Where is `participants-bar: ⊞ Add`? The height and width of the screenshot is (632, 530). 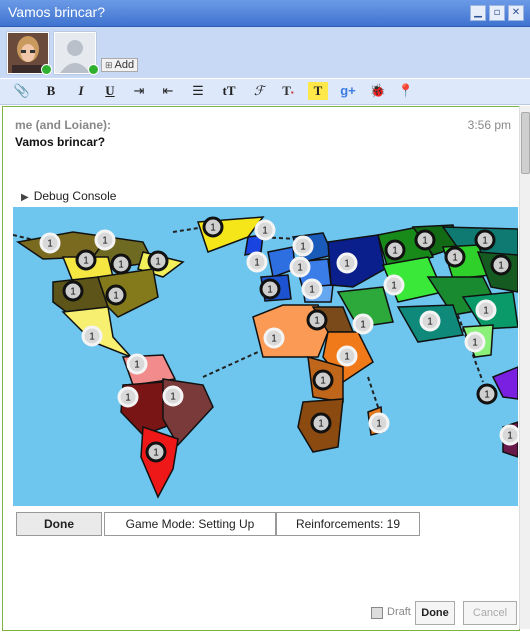
participants-bar: ⊞ Add is located at coordinates (265, 52).